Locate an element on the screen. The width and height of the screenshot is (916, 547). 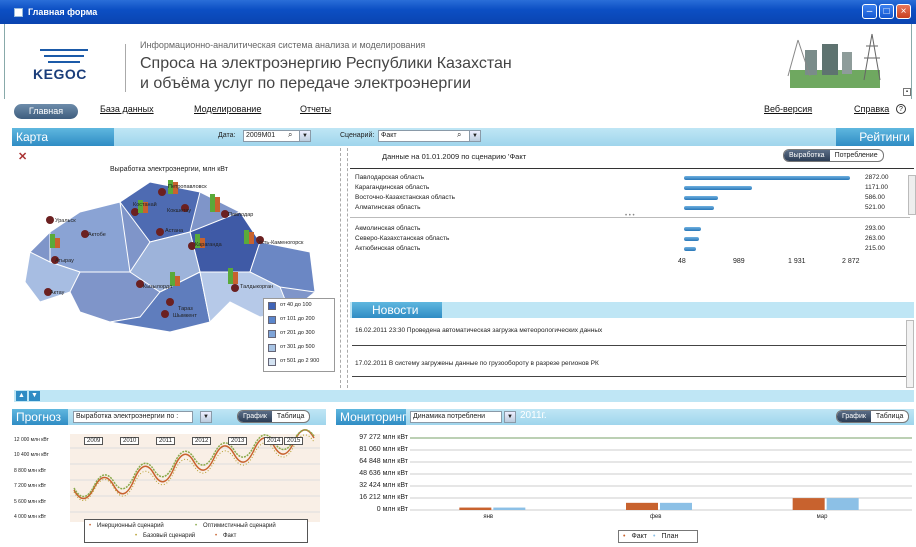
city-label: Уральск is located at coordinates (65, 221).